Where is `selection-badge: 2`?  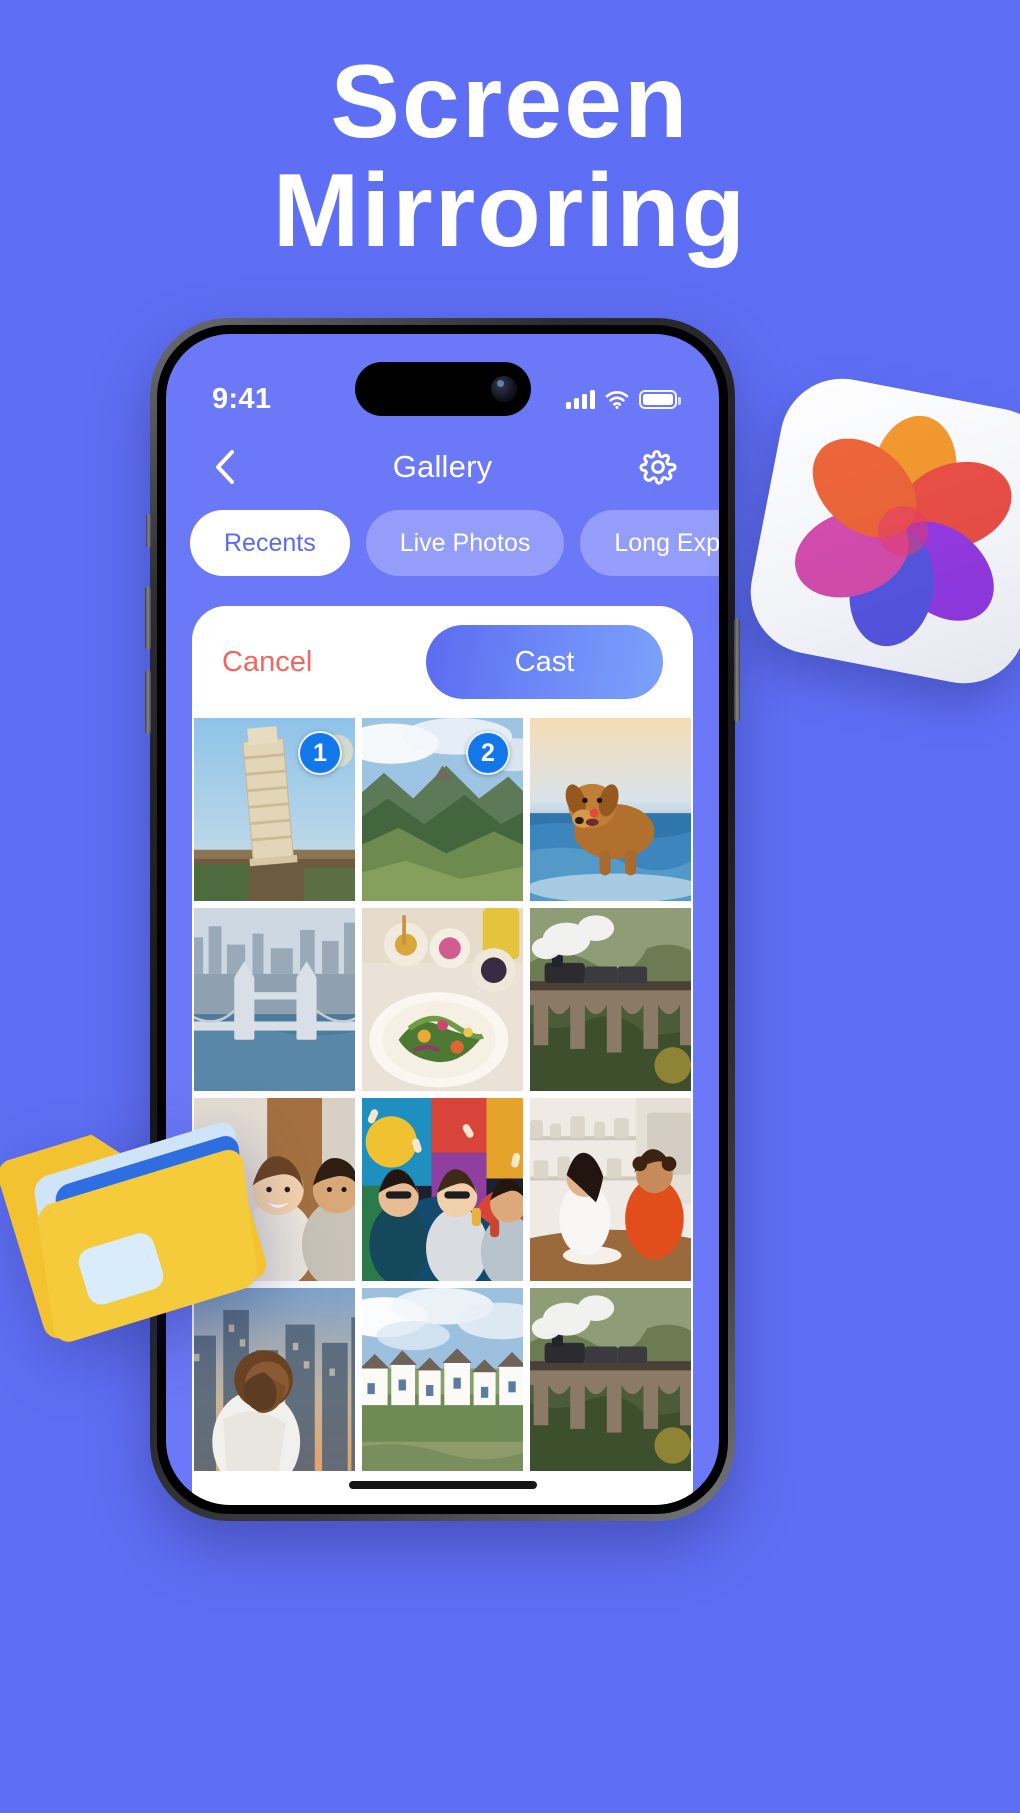
selection-badge: 2 is located at coordinates (488, 753).